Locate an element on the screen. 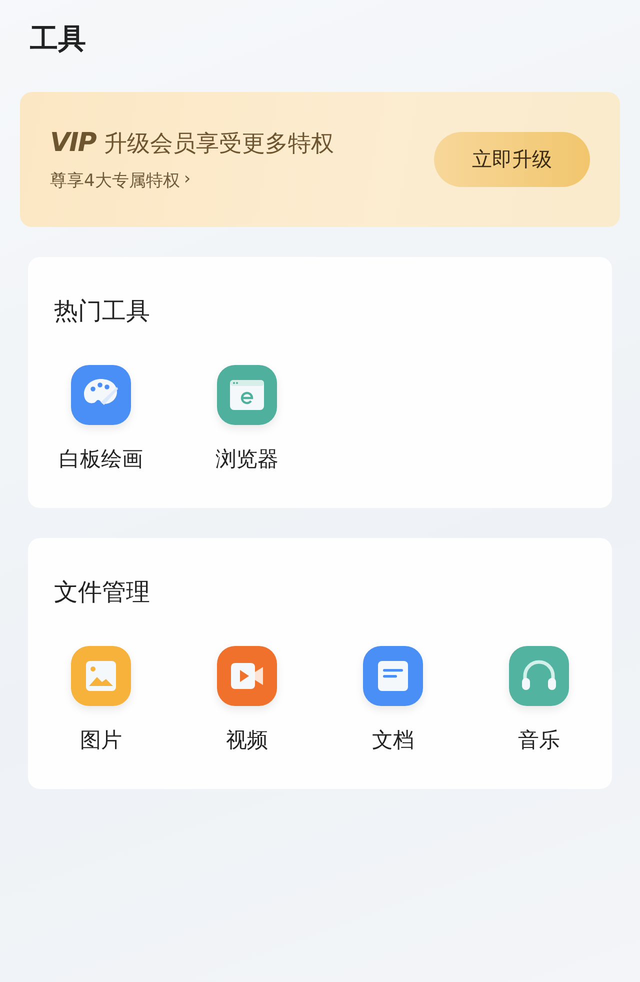 The height and width of the screenshot is (982, 640). palette-icon is located at coordinates (101, 395).